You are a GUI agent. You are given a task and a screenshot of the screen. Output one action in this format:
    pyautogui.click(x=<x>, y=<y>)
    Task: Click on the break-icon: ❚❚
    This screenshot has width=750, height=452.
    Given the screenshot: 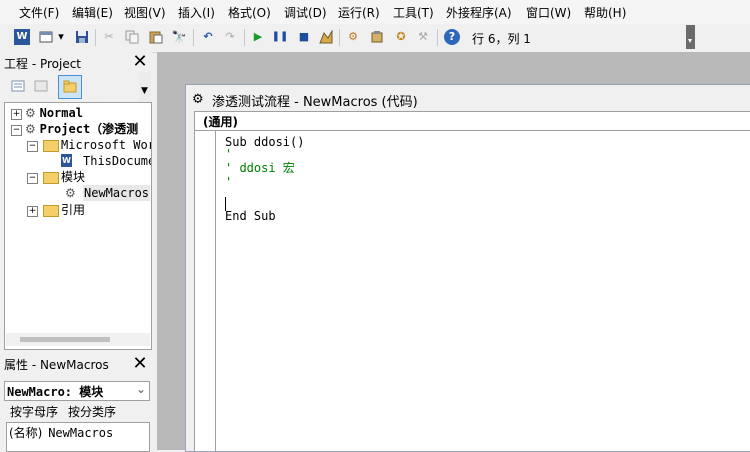 What is the action you would take?
    pyautogui.click(x=280, y=37)
    